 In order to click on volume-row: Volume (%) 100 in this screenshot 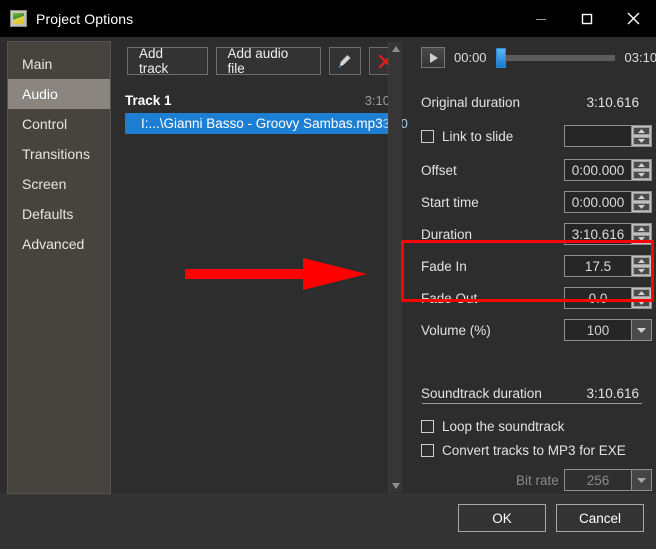, I will do `click(536, 330)`.